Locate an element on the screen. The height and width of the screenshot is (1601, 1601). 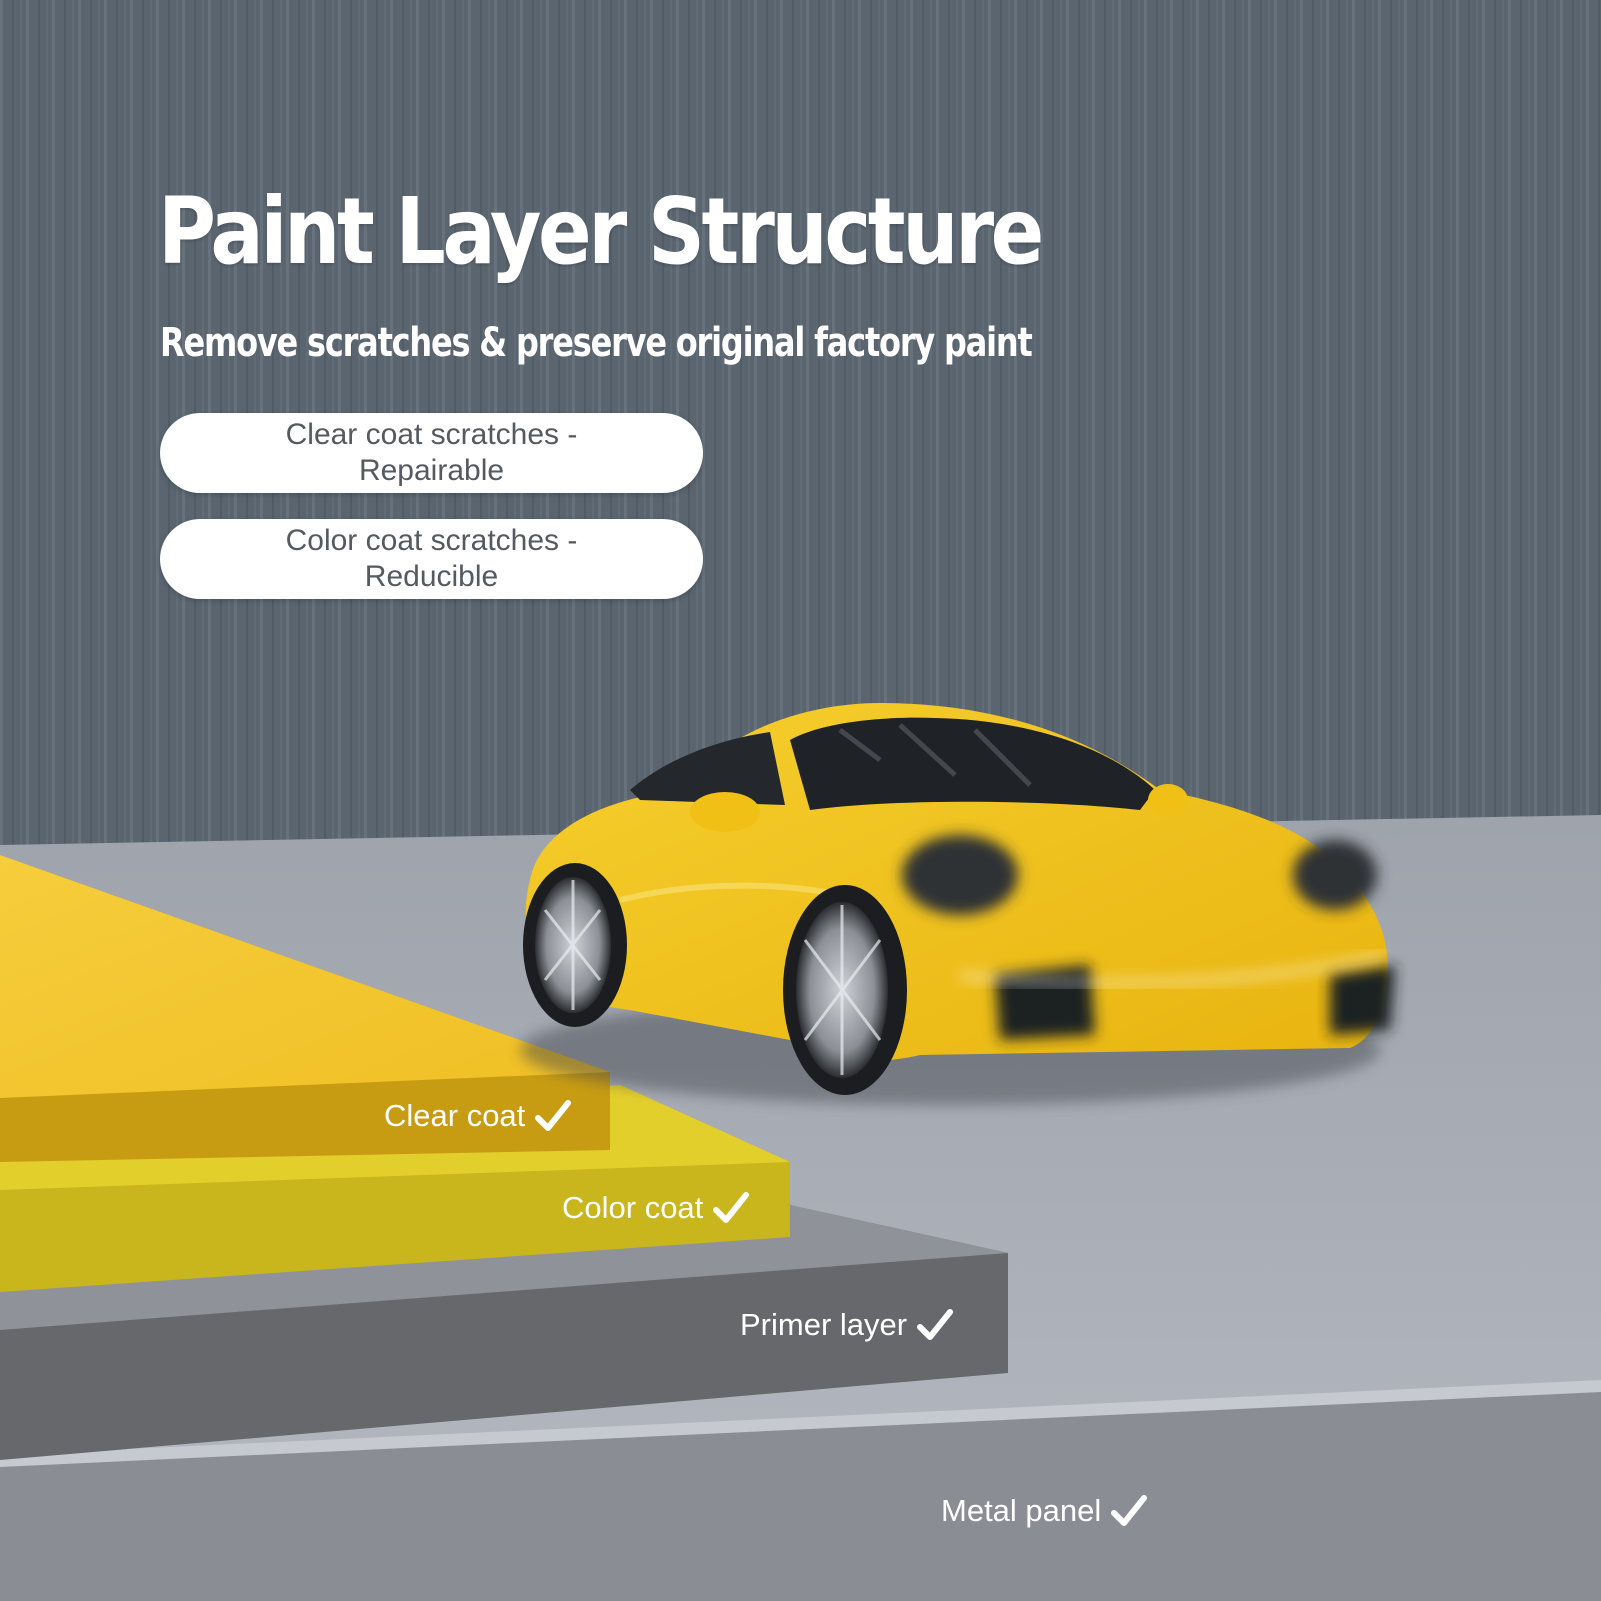
primer-layer-label: Primer layer is located at coordinates (847, 1325).